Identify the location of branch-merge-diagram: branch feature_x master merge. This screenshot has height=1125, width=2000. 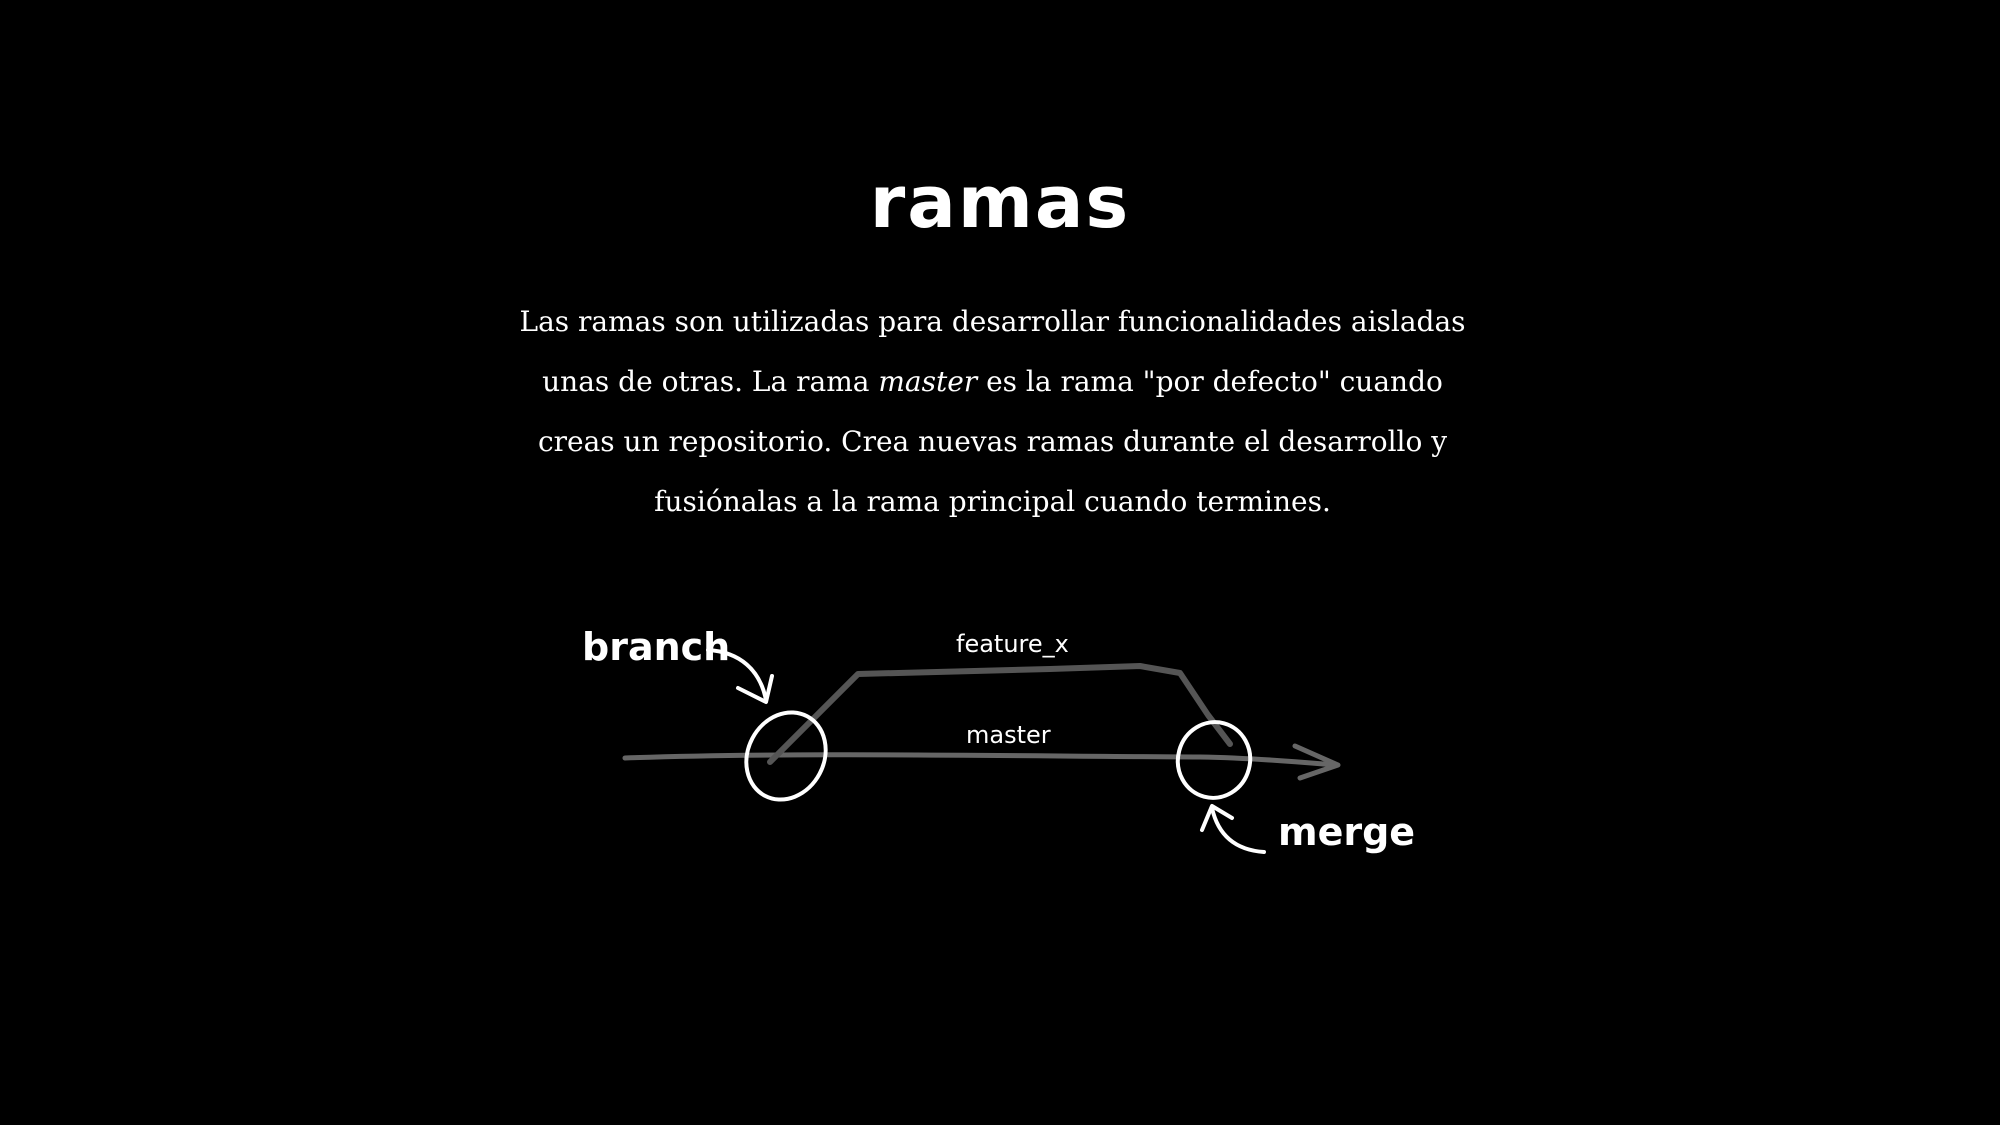
(998, 739).